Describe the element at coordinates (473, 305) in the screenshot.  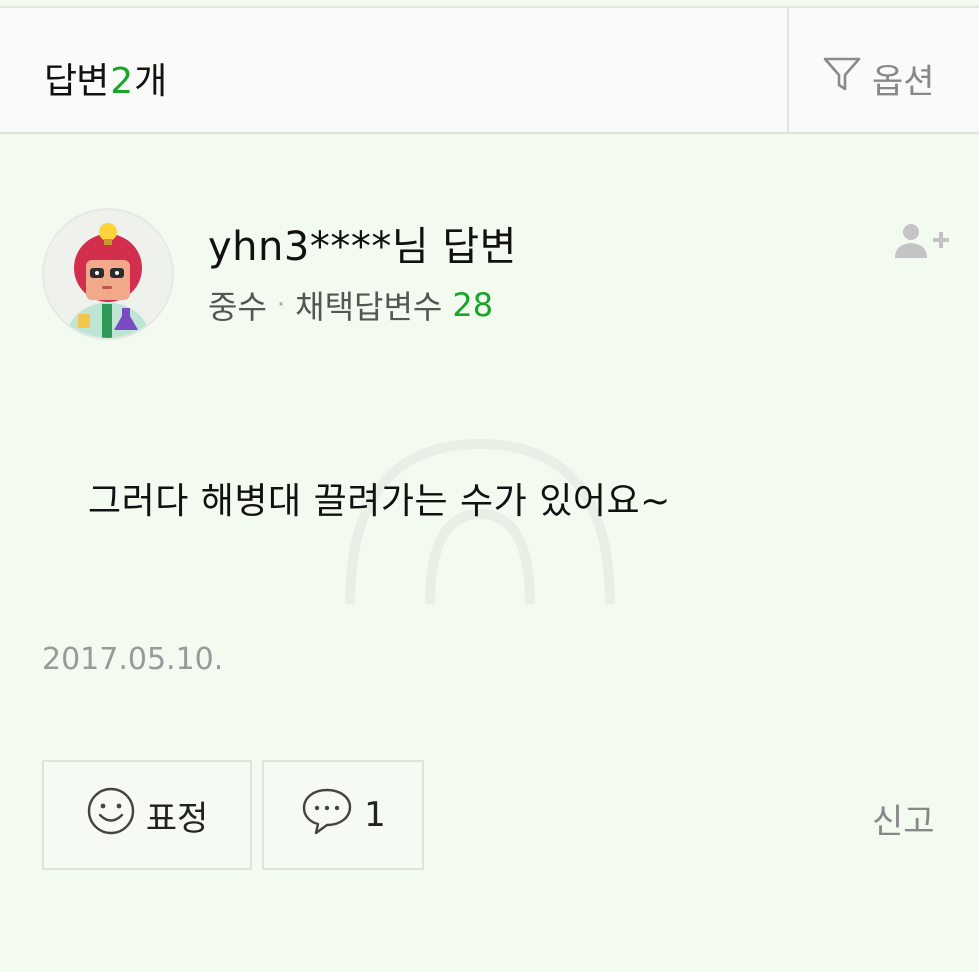
I see `adopted-count: 28` at that location.